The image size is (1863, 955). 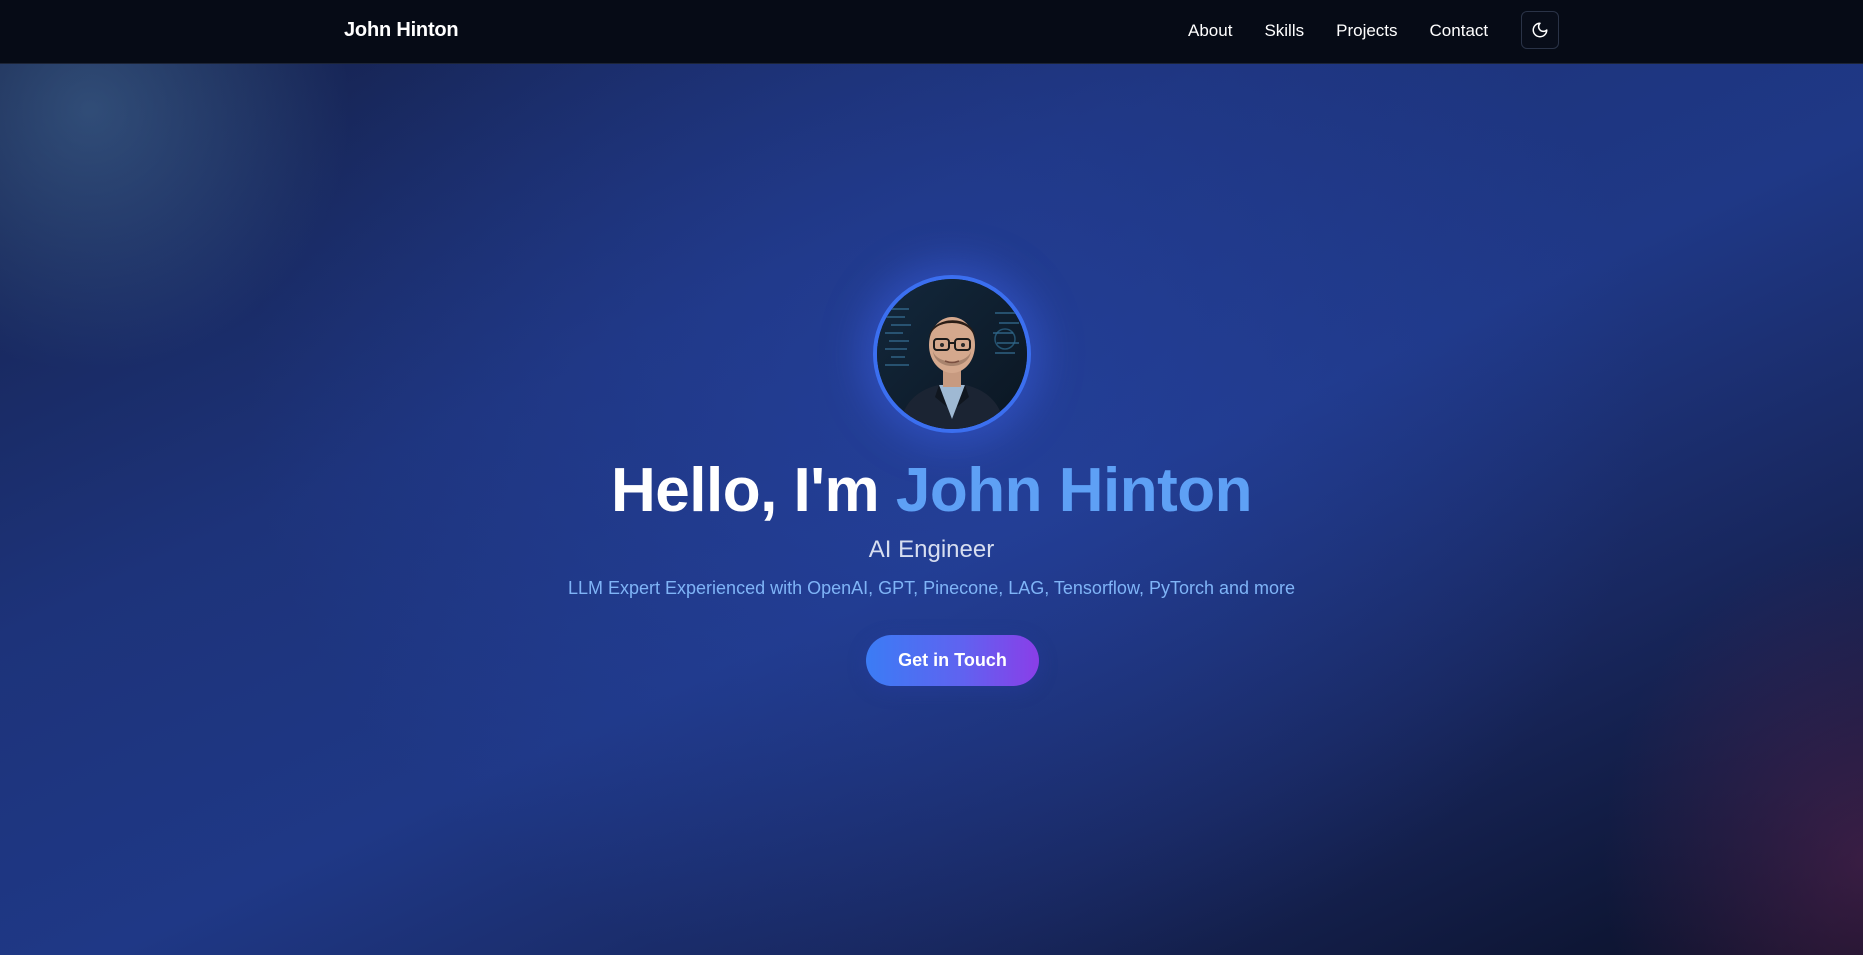 What do you see at coordinates (952, 660) in the screenshot?
I see `get-in-touch-button: Get in Touch` at bounding box center [952, 660].